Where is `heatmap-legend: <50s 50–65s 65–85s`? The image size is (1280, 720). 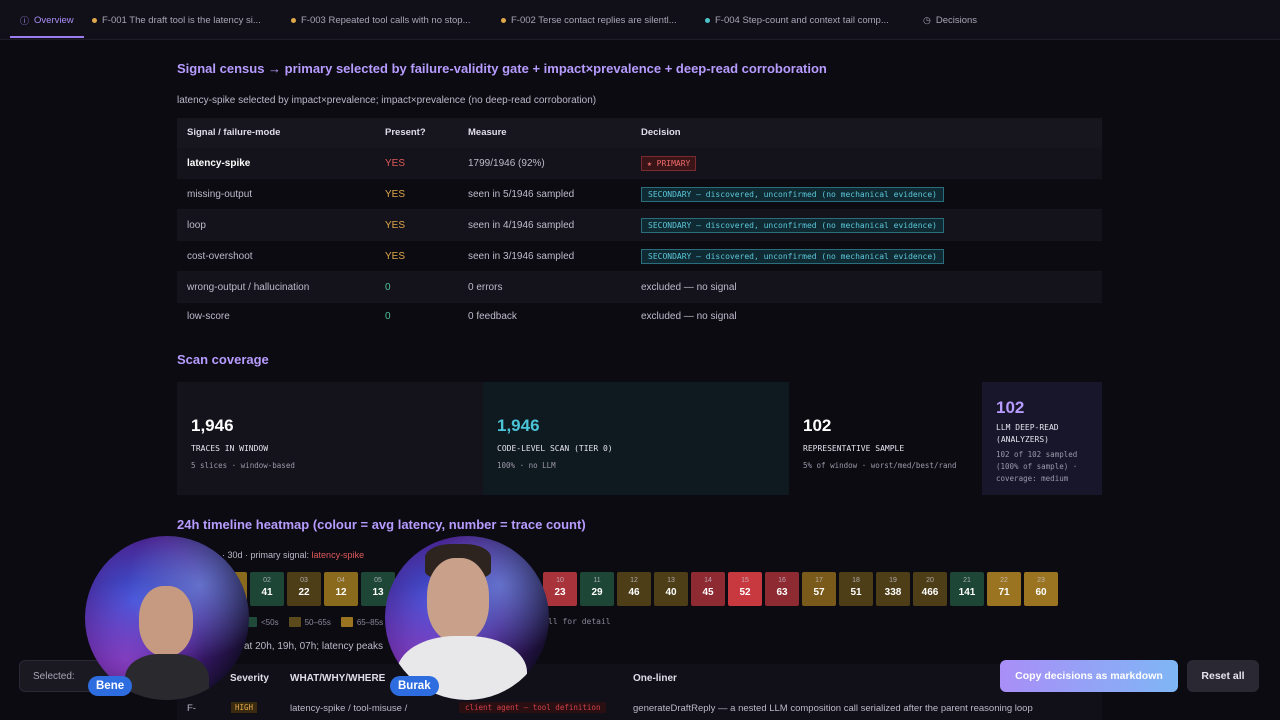 heatmap-legend: <50s 50–65s 65–85s is located at coordinates (314, 622).